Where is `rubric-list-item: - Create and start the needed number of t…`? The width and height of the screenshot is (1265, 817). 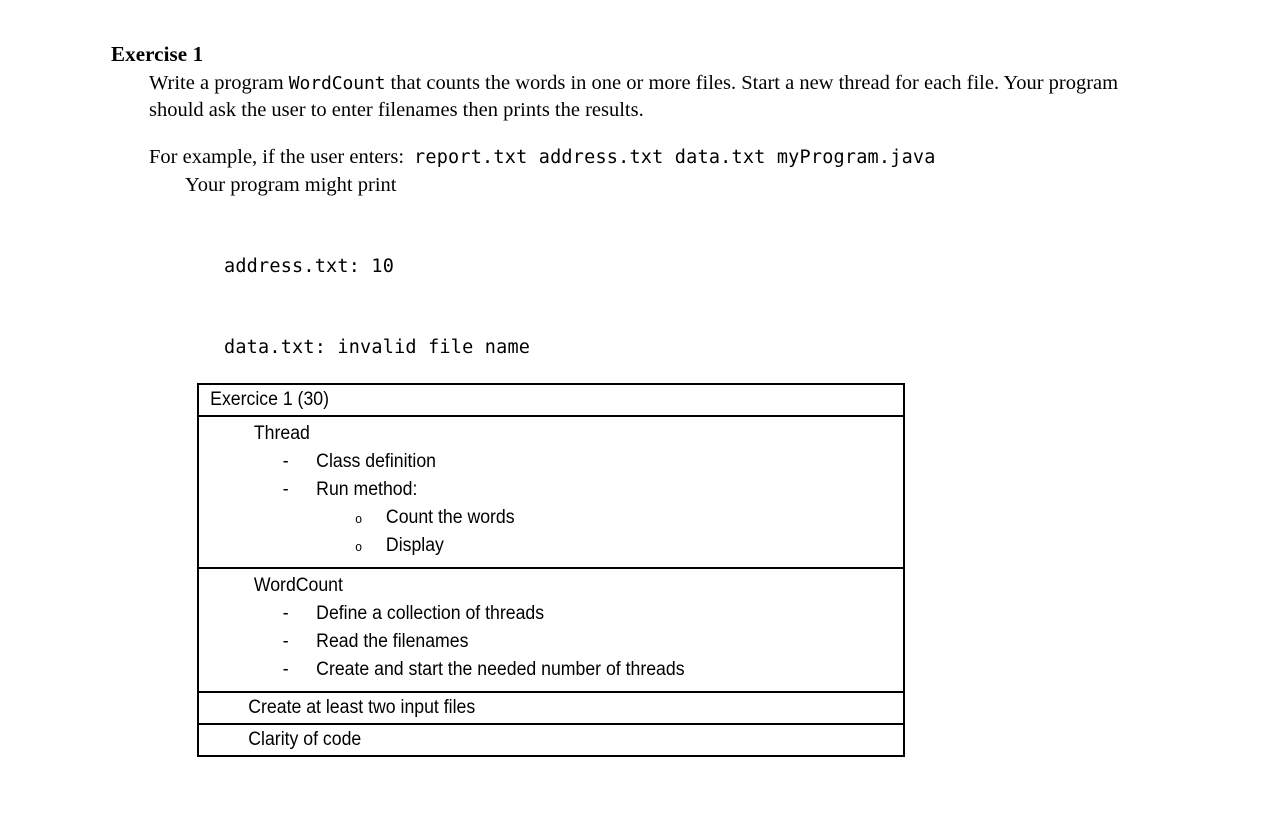 rubric-list-item: - Create and start the needed number of t… is located at coordinates (526, 670).